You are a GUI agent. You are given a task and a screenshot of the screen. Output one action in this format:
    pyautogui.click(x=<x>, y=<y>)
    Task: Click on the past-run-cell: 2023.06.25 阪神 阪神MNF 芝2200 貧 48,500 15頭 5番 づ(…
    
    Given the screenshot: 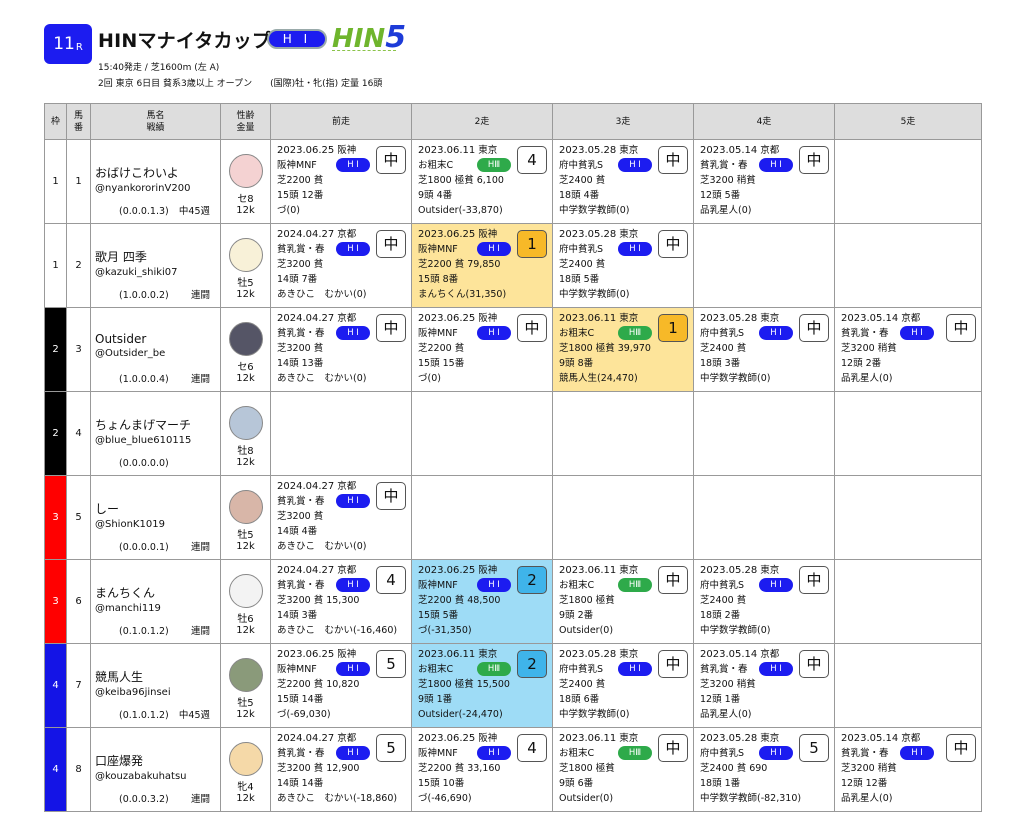 What is the action you would take?
    pyautogui.click(x=482, y=601)
    